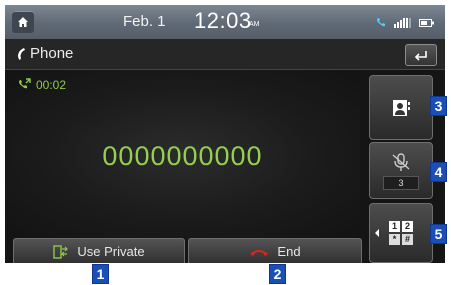  I want to click on keypad-key: 2, so click(407, 226).